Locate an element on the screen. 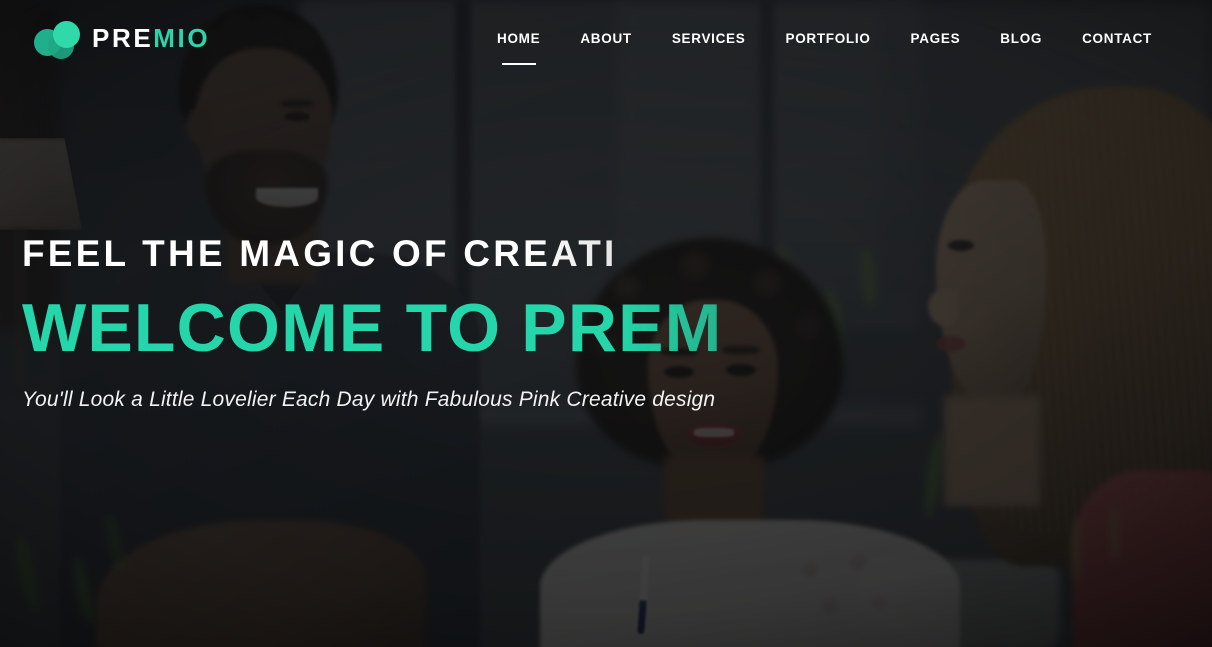 This screenshot has height=647, width=1212. brand-logo: PREMIO is located at coordinates (122, 38).